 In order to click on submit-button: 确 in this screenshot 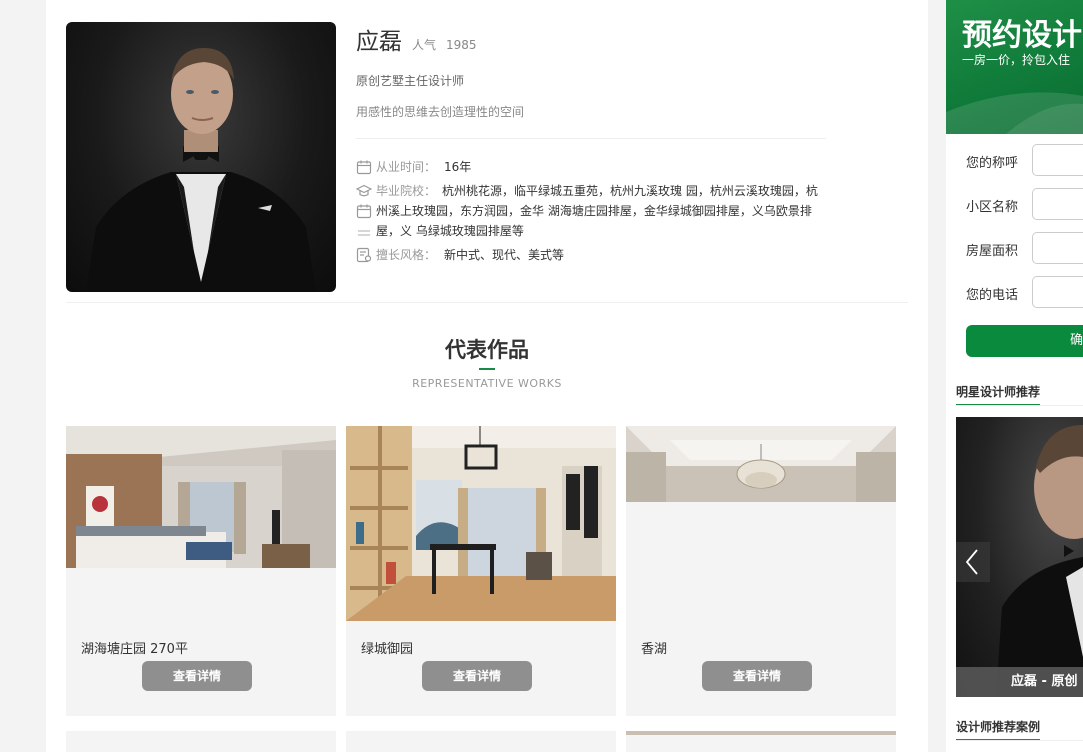, I will do `click(1024, 341)`.